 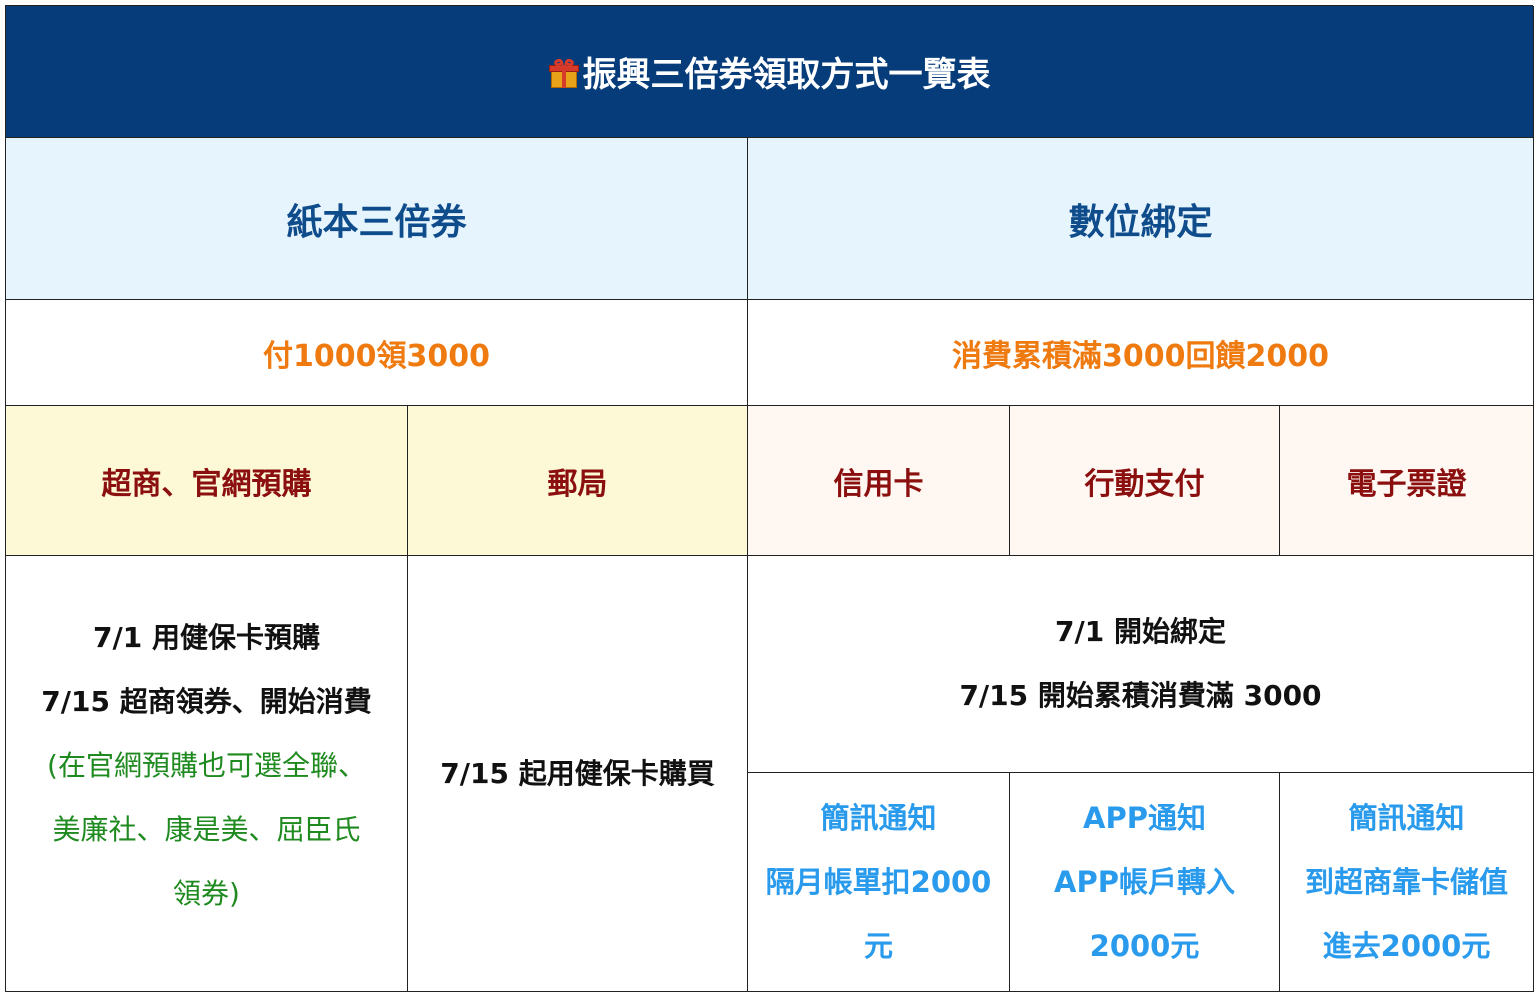 What do you see at coordinates (377, 353) in the screenshot?
I see `paper-offer: 付1000領3000` at bounding box center [377, 353].